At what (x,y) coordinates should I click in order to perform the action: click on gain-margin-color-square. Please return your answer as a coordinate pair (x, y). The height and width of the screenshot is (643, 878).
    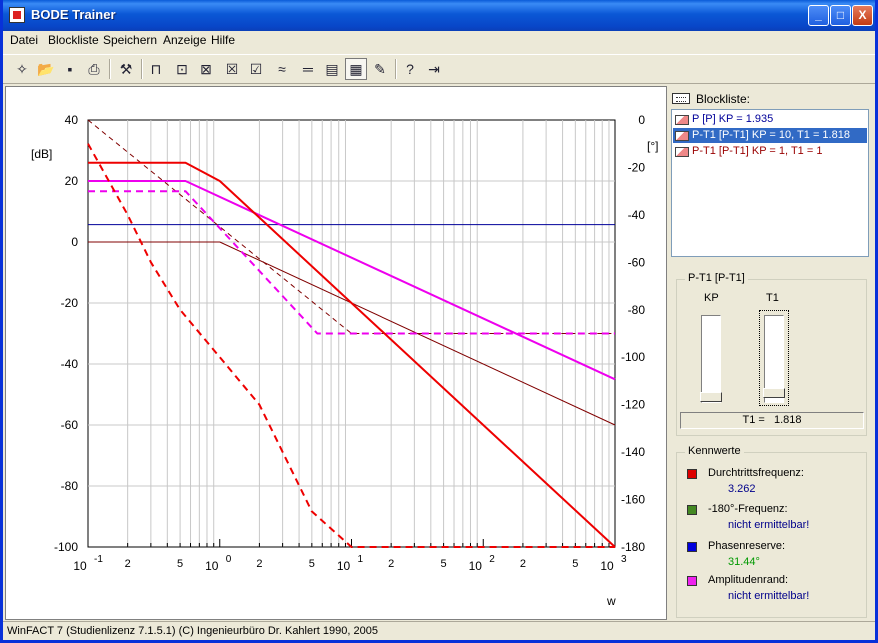
    Looking at the image, I should click on (692, 581).